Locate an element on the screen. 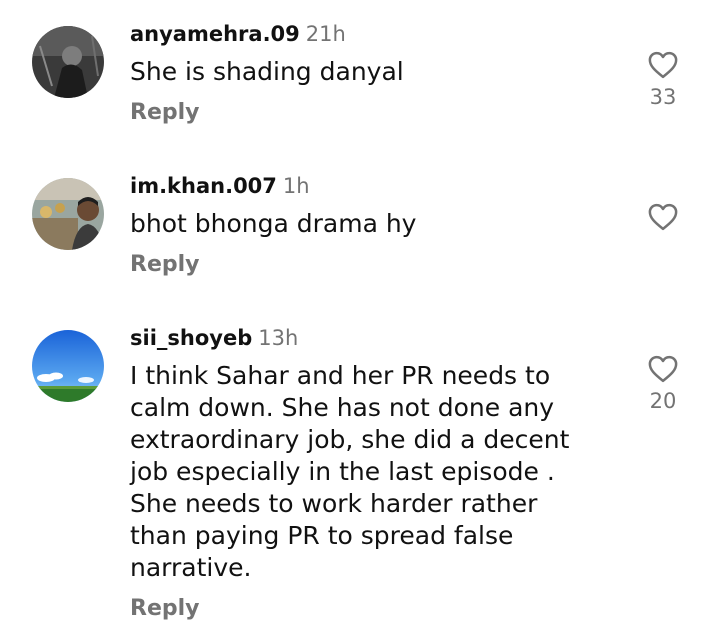 Image resolution: width=720 pixels, height=632 pixels. comment-body: im.khan.007 1h bhot bhonga drama hy Reply is located at coordinates (370, 225).